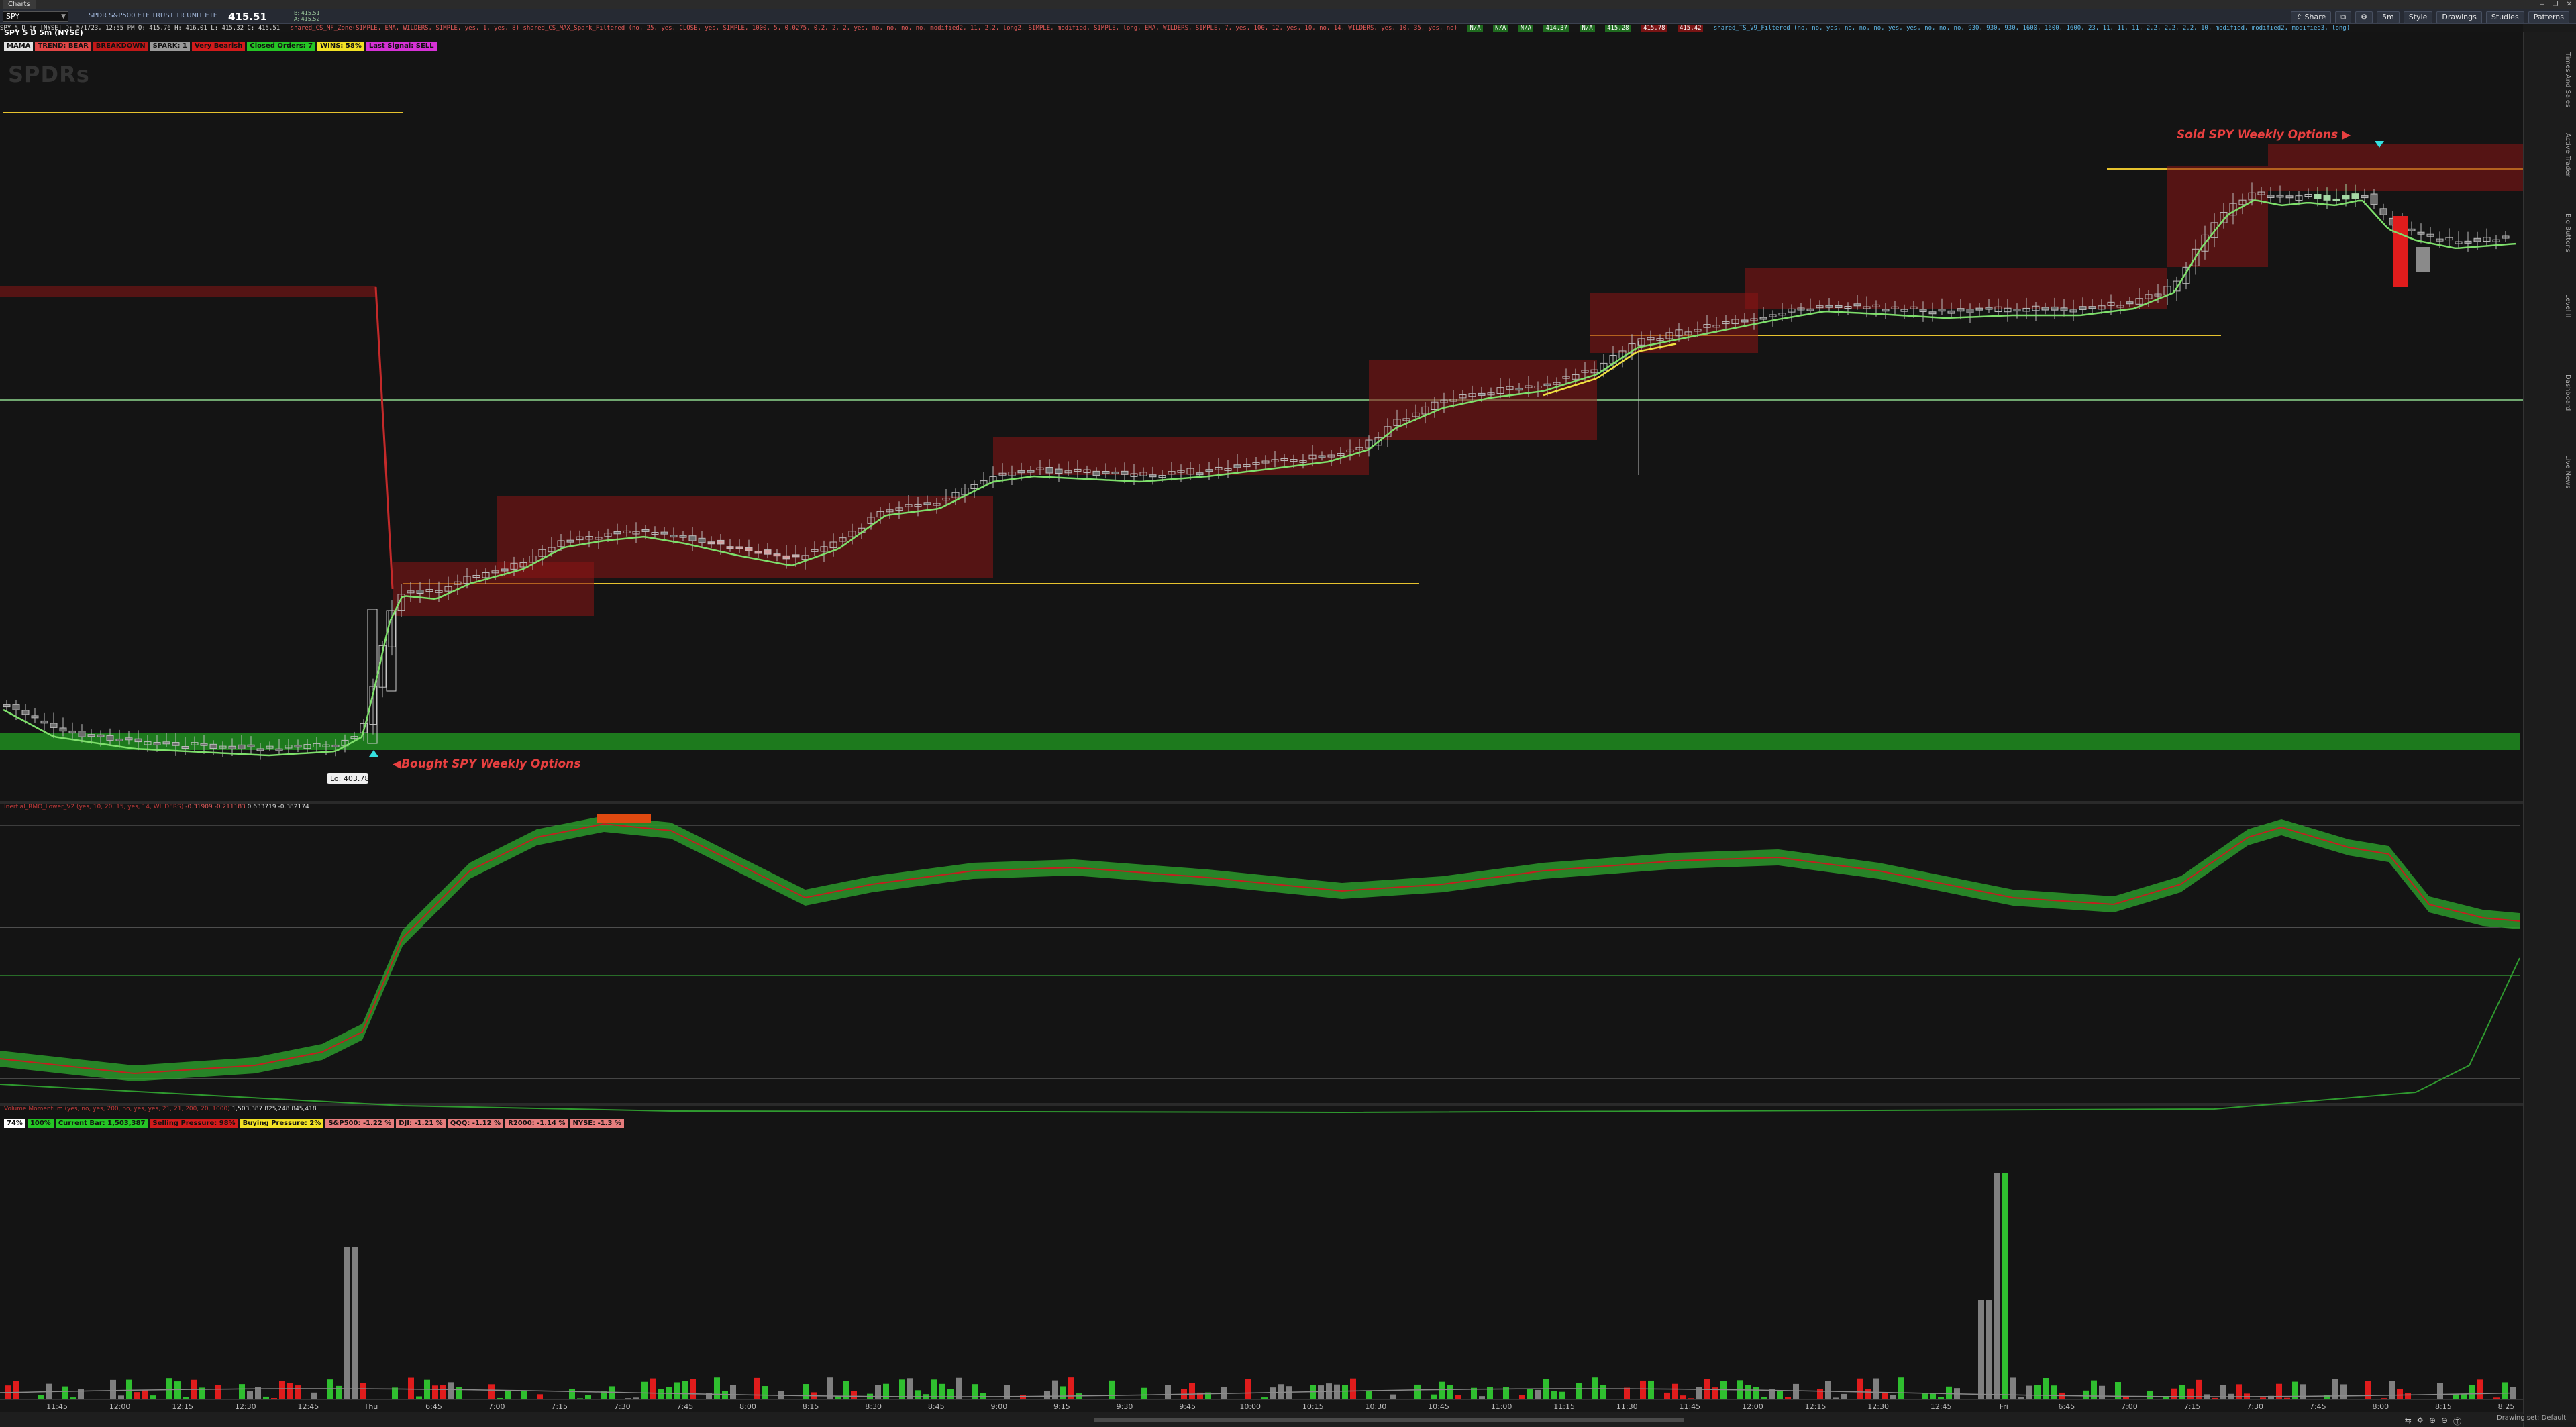 The height and width of the screenshot is (1427, 2576). I want to click on toolbar-button-share: ⇪ Share, so click(2311, 17).